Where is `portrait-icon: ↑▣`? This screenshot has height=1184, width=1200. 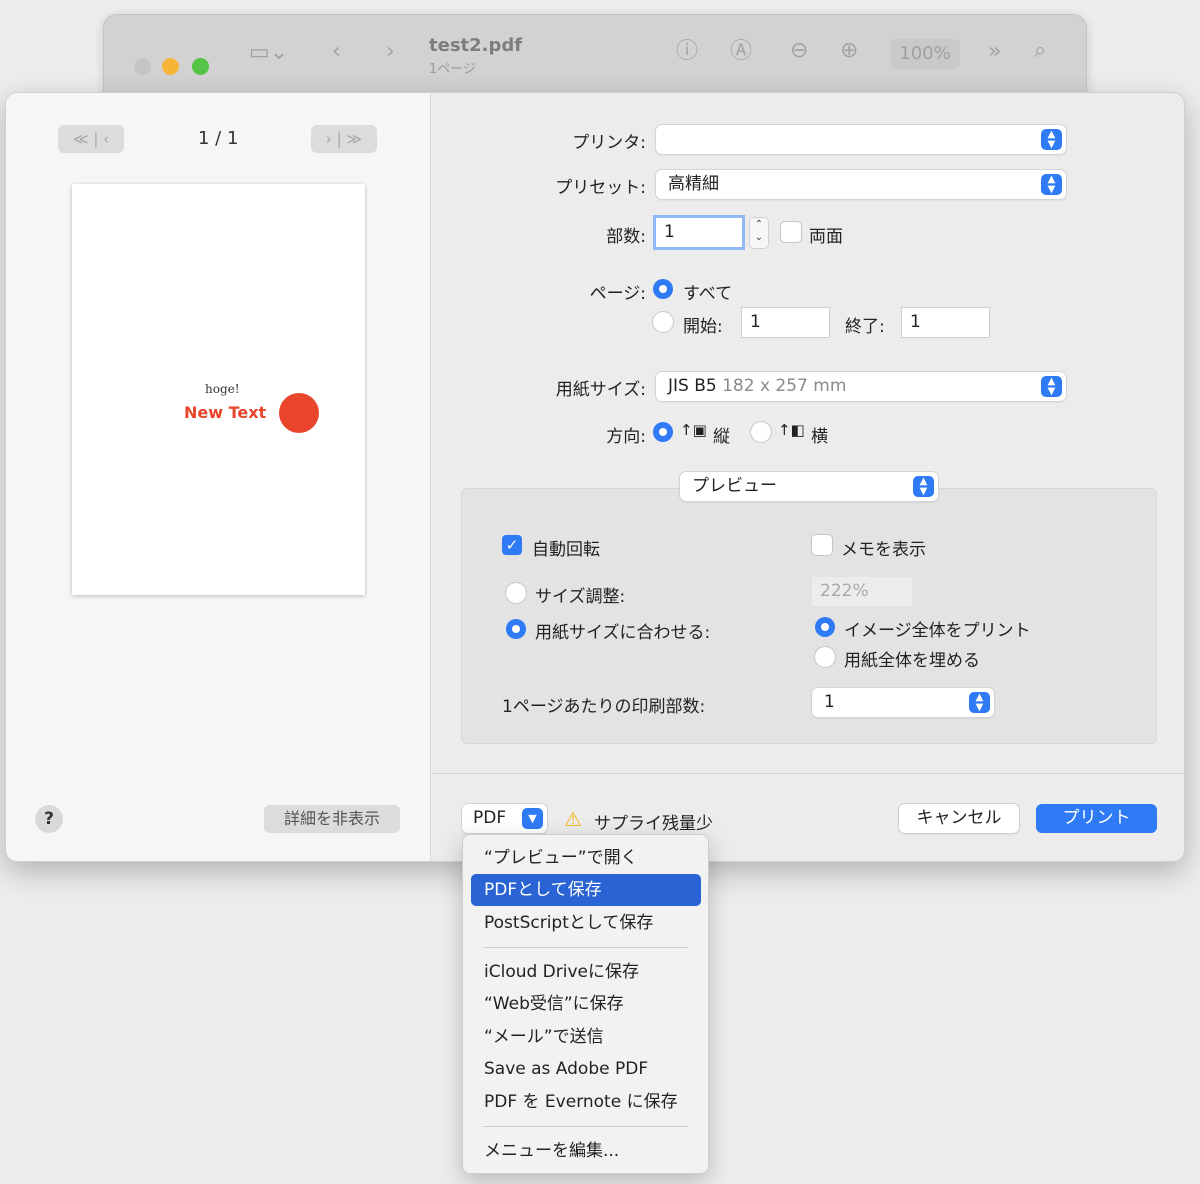
portrait-icon: ↑▣ is located at coordinates (693, 430).